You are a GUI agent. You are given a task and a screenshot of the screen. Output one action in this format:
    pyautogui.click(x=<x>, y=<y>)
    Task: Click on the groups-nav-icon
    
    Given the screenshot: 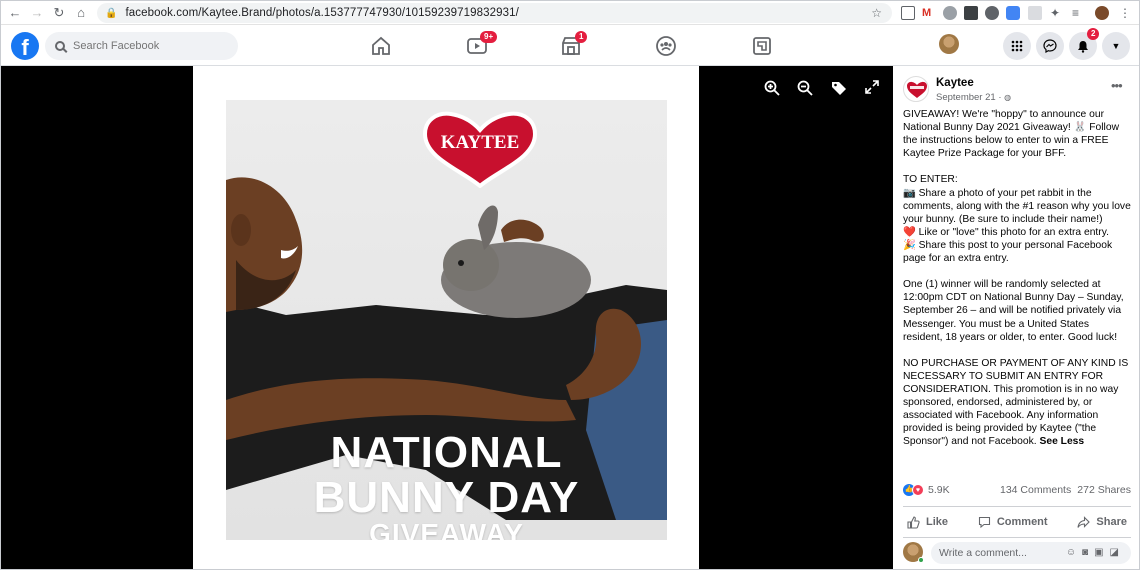 What is the action you would take?
    pyautogui.click(x=666, y=46)
    